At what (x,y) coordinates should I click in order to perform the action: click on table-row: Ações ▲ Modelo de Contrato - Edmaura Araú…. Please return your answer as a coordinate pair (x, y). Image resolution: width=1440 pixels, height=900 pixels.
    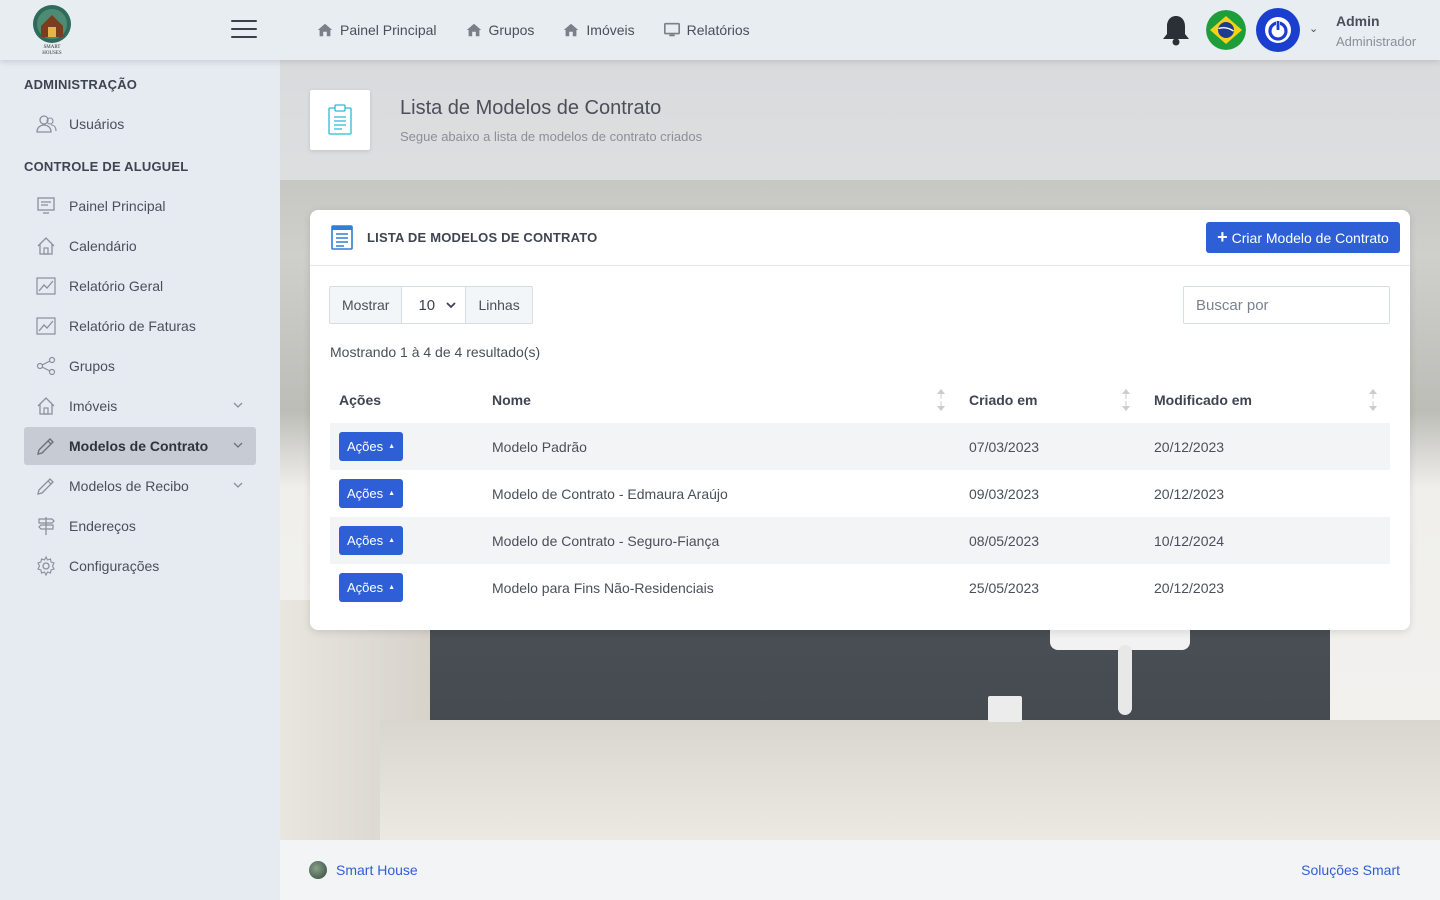
    Looking at the image, I should click on (860, 493).